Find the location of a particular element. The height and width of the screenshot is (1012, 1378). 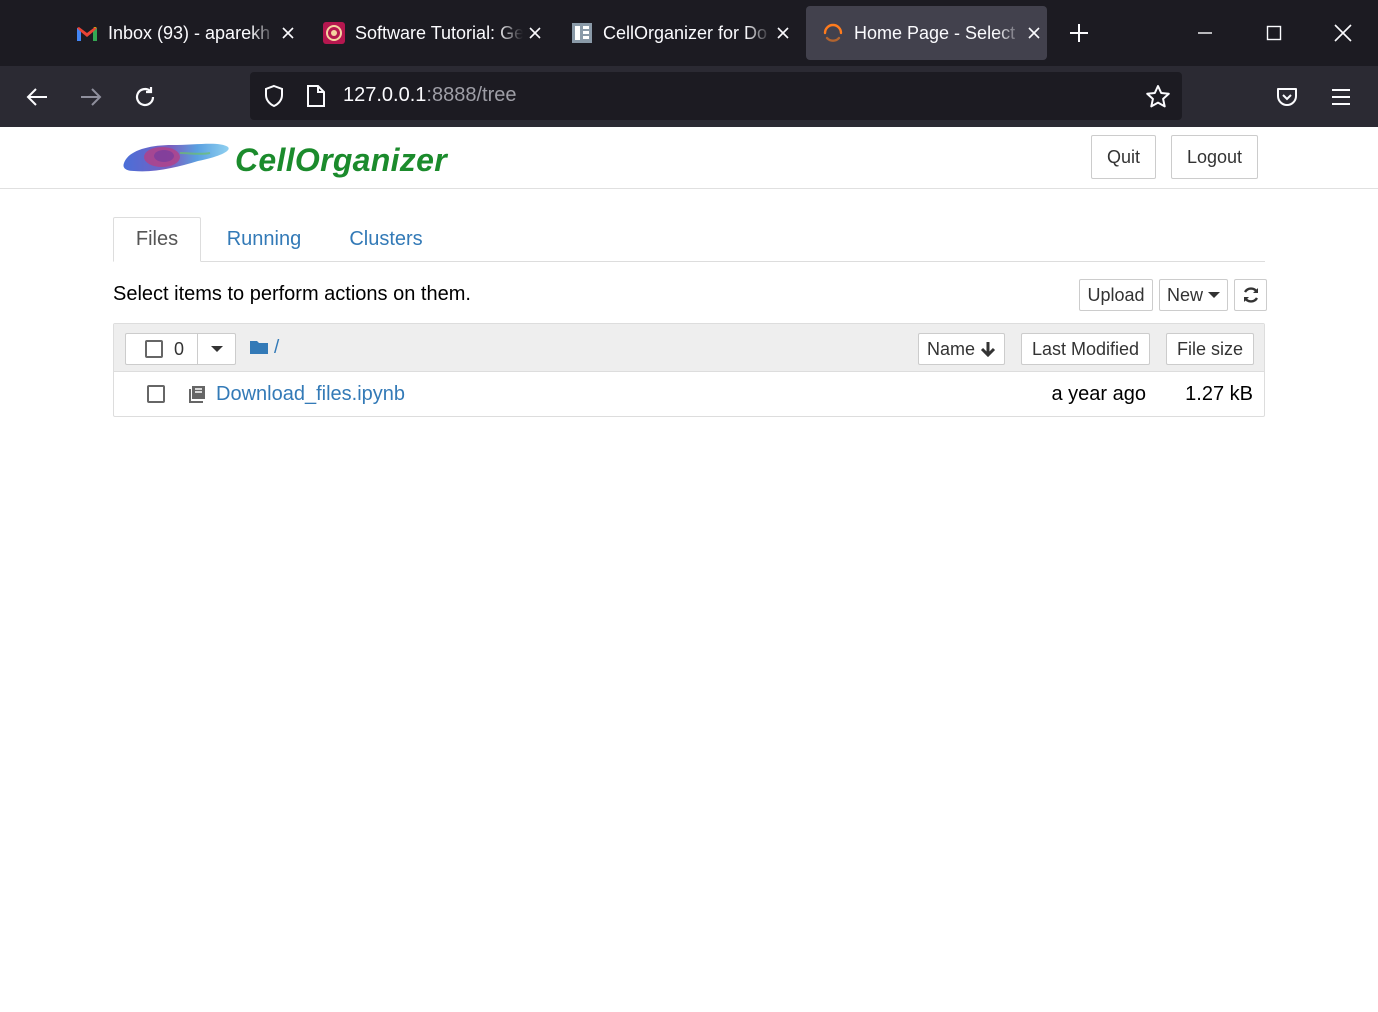

browser-toolbar: 127.0.0.1:8888/tree is located at coordinates (689, 96).